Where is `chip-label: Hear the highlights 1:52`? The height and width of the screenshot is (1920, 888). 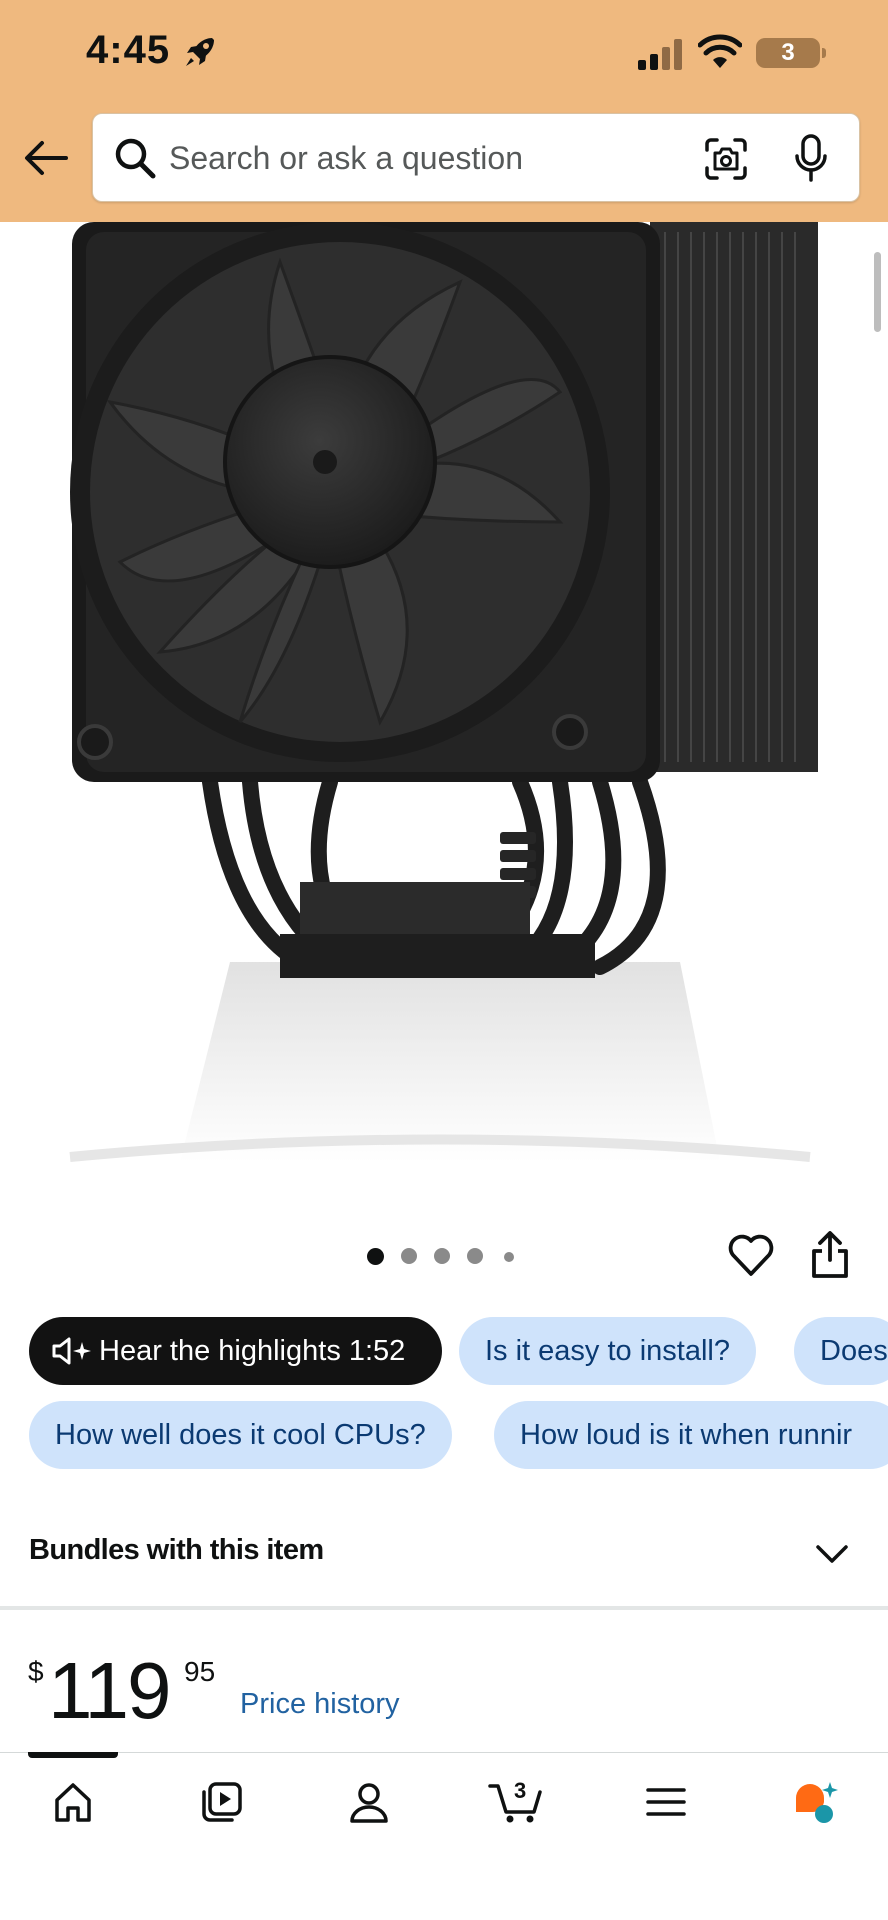 chip-label: Hear the highlights 1:52 is located at coordinates (252, 1351).